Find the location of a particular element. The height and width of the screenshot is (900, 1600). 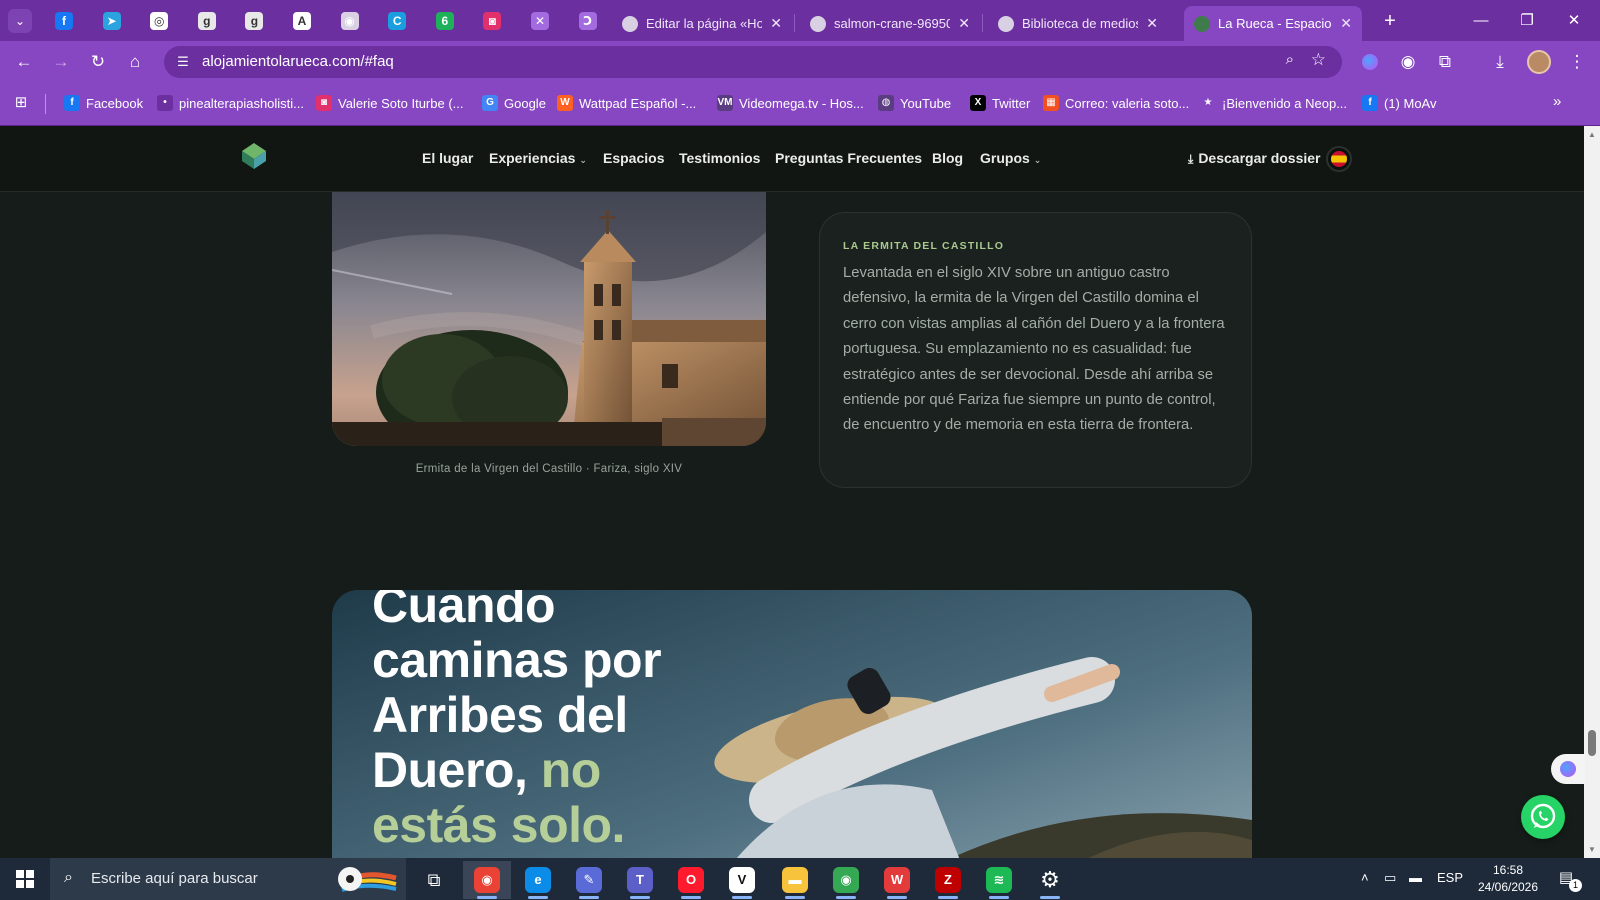

download-dossier-link: ⤓ Descargar dossier is located at coordinates (1254, 158).